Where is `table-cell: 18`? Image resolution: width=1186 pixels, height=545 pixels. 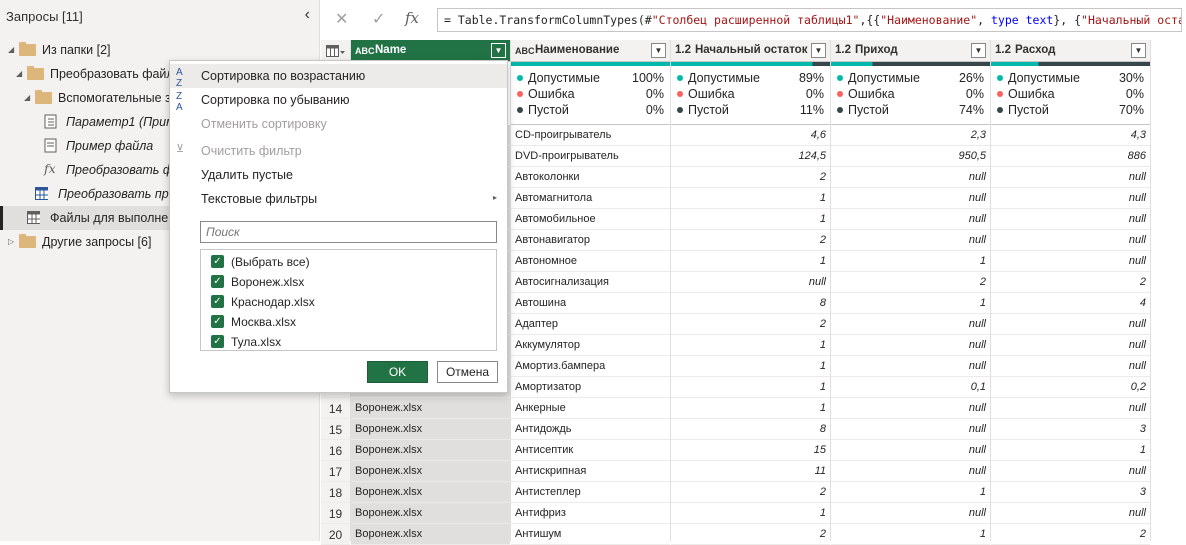
table-cell: 18 is located at coordinates (335, 492).